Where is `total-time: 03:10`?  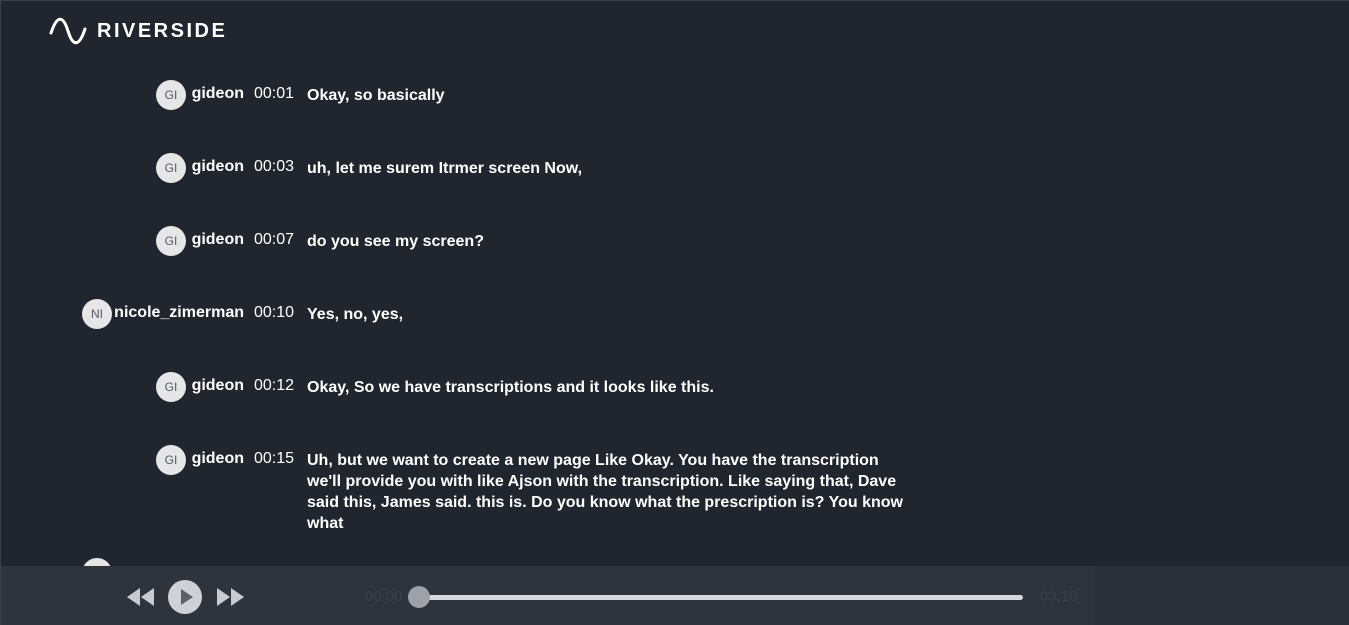
total-time: 03:10 is located at coordinates (1059, 596).